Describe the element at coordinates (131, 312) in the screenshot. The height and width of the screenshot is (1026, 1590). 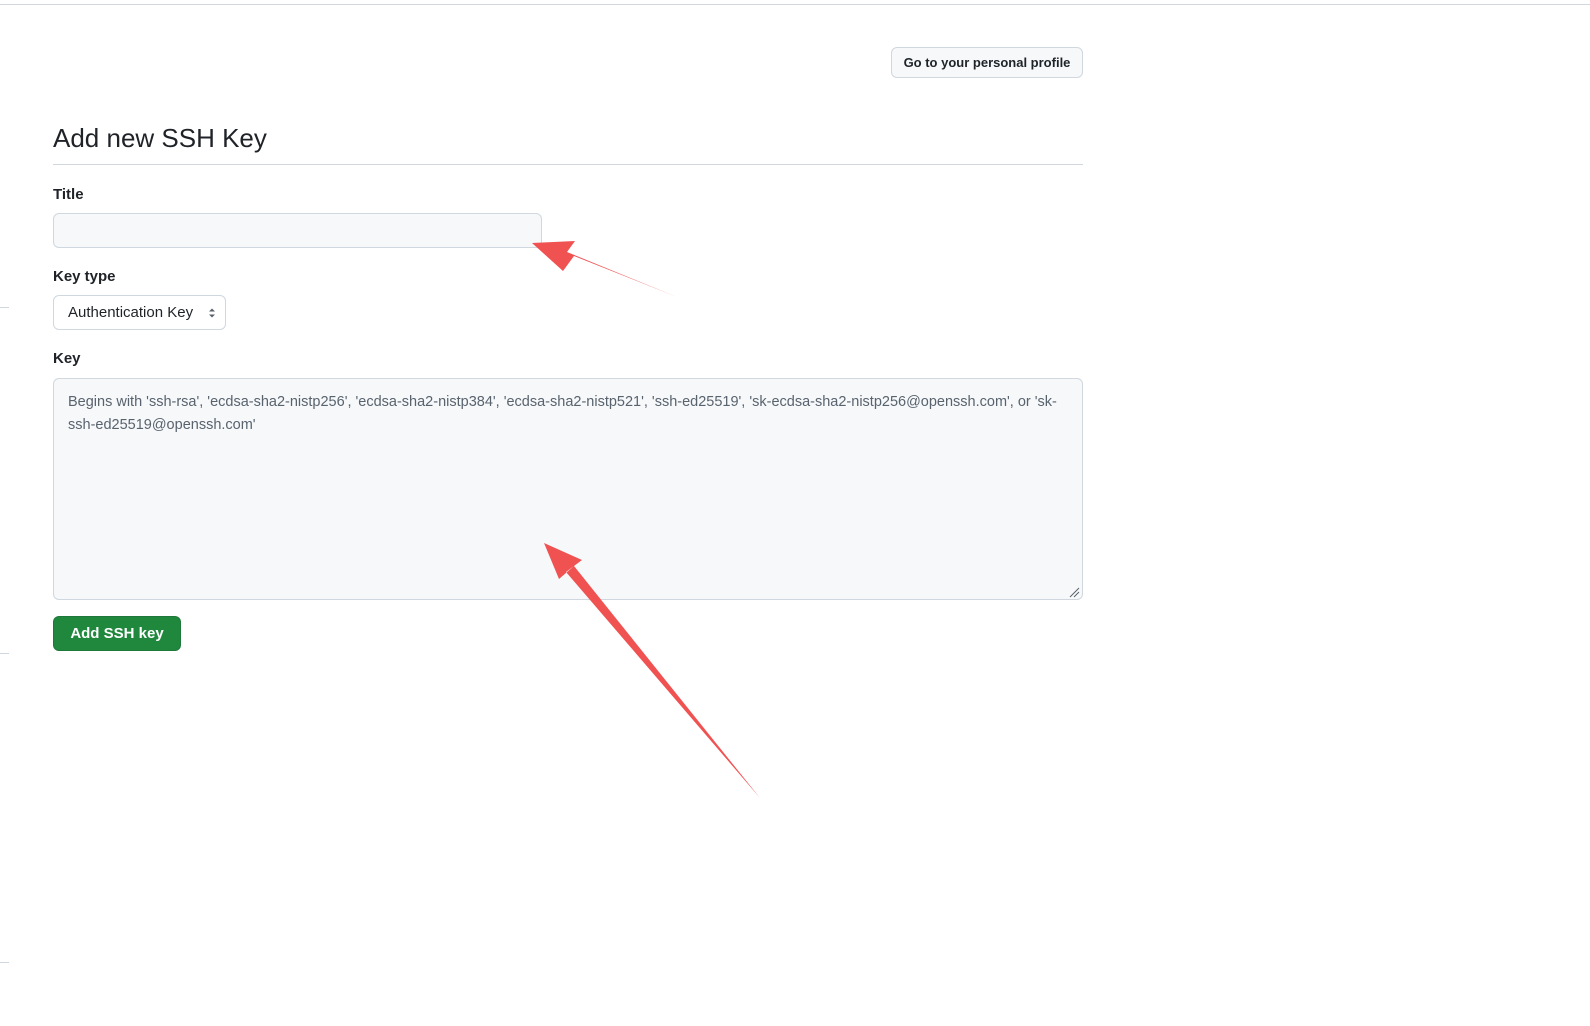
I see `key-type-selected-value: Authentication Key` at that location.